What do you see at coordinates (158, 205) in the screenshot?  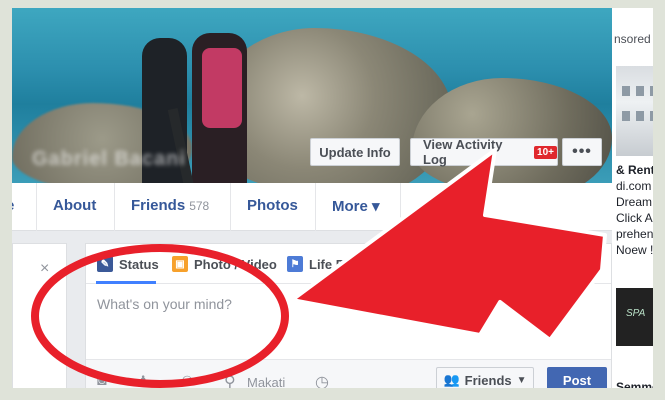 I see `tab-friends-label: Friends` at bounding box center [158, 205].